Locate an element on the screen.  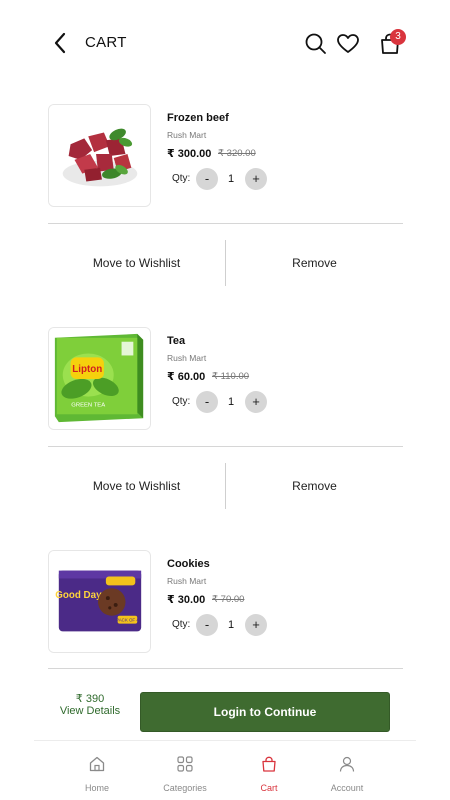
product-image: Lipton GREEN TEA is located at coordinates (99, 378).